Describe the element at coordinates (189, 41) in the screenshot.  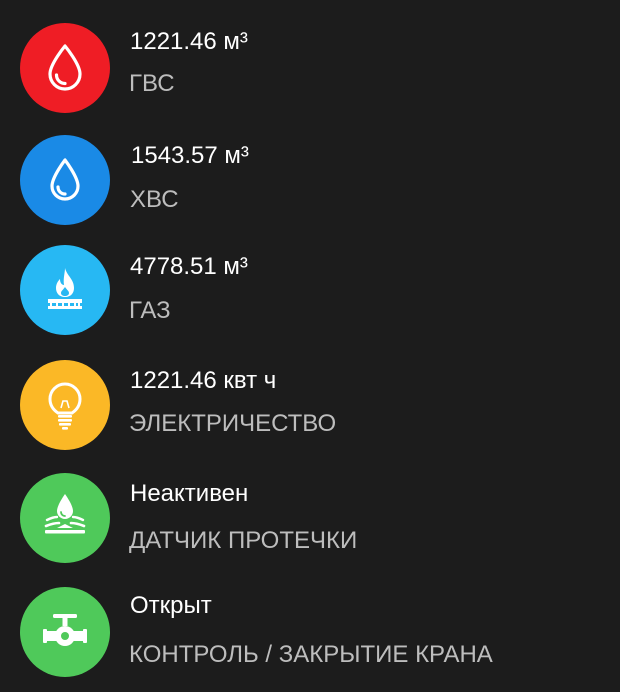
I see `hot-water-value: 1221.46 м³` at that location.